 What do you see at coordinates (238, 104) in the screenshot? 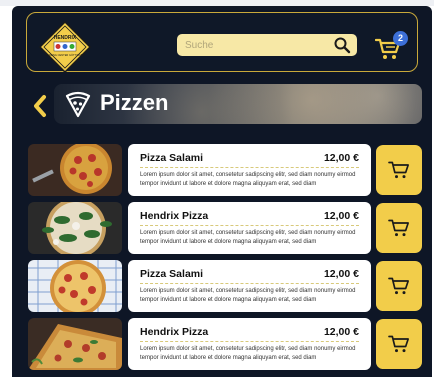
I see `category-banner: Pizzen` at bounding box center [238, 104].